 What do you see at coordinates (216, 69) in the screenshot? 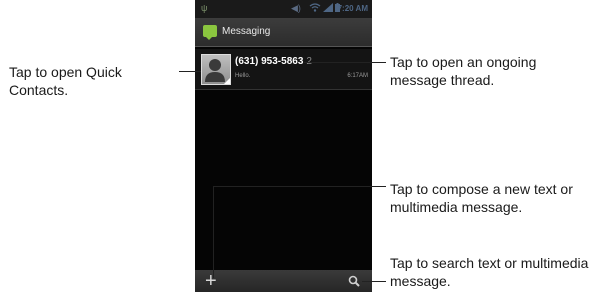
I see `contact-avatar-icon` at bounding box center [216, 69].